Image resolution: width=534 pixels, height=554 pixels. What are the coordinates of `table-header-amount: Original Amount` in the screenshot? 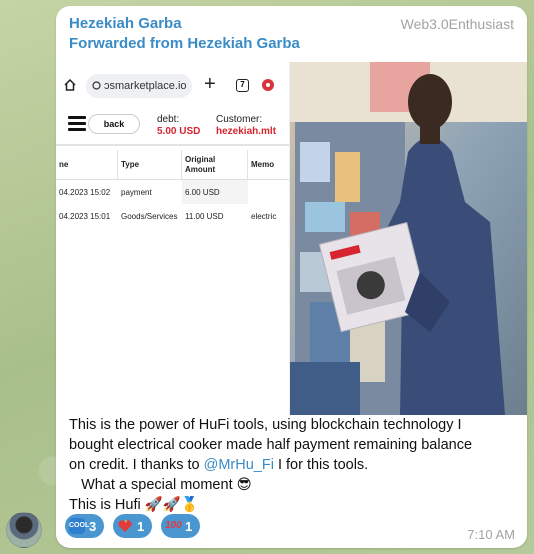 It's located at (215, 165).